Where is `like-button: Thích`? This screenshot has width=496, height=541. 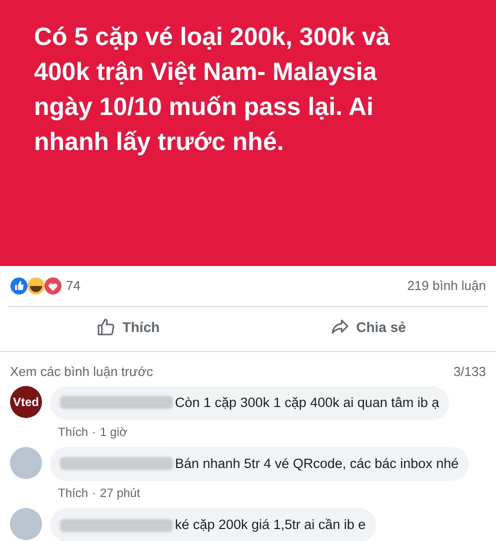
like-button: Thích is located at coordinates (128, 327).